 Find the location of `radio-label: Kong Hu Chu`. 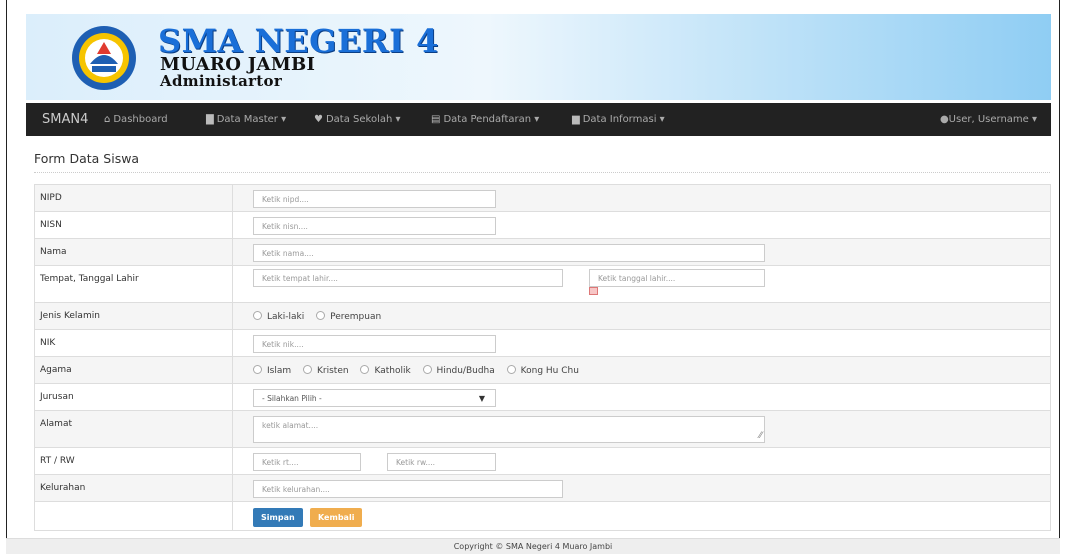

radio-label: Kong Hu Chu is located at coordinates (549, 371).